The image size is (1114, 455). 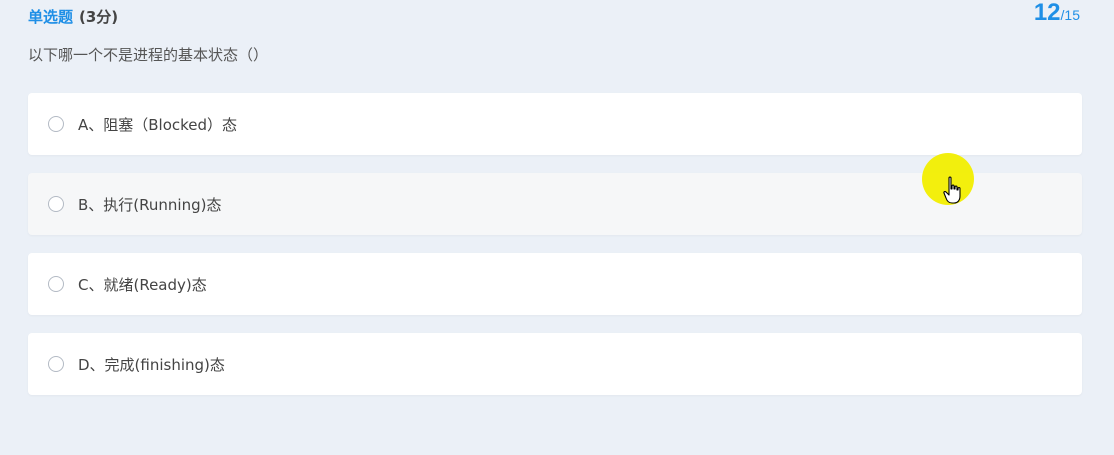 What do you see at coordinates (555, 284) in the screenshot?
I see `option-c: C、就绪(Ready)态` at bounding box center [555, 284].